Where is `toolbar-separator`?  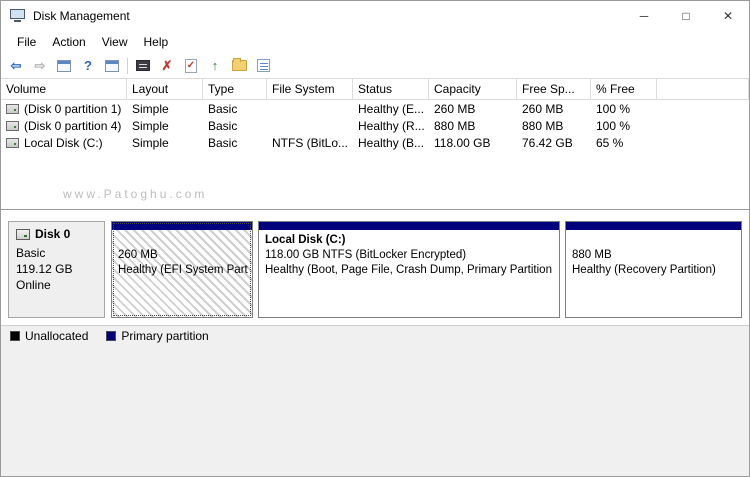 toolbar-separator is located at coordinates (127, 65).